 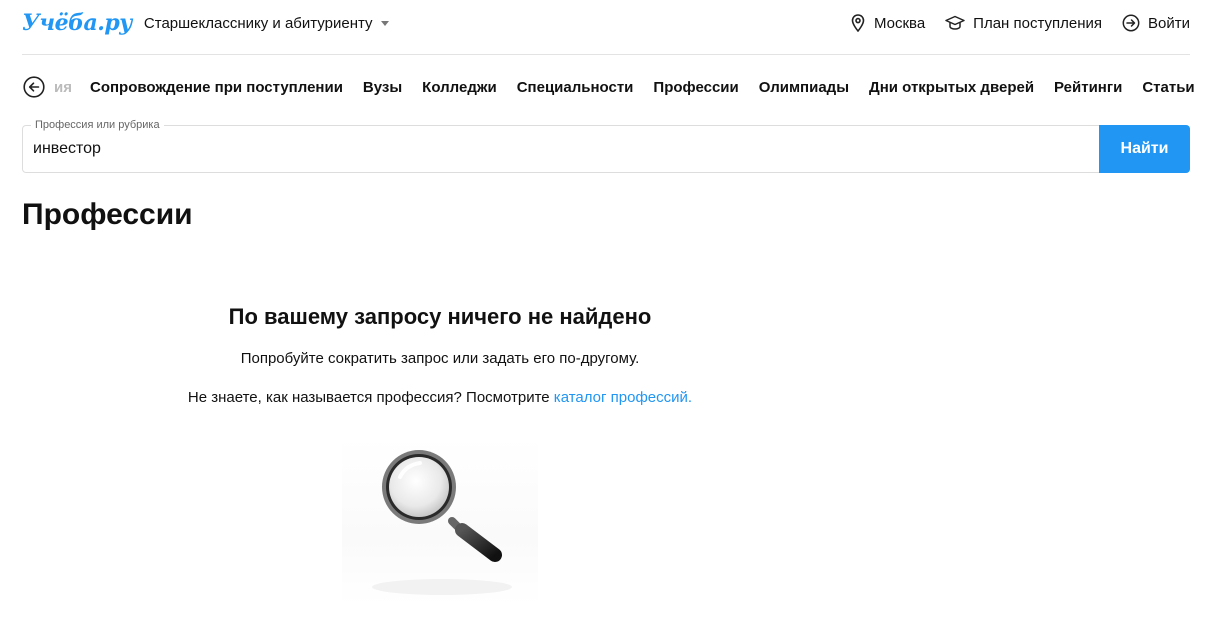 I want to click on search-input, so click(x=561, y=149).